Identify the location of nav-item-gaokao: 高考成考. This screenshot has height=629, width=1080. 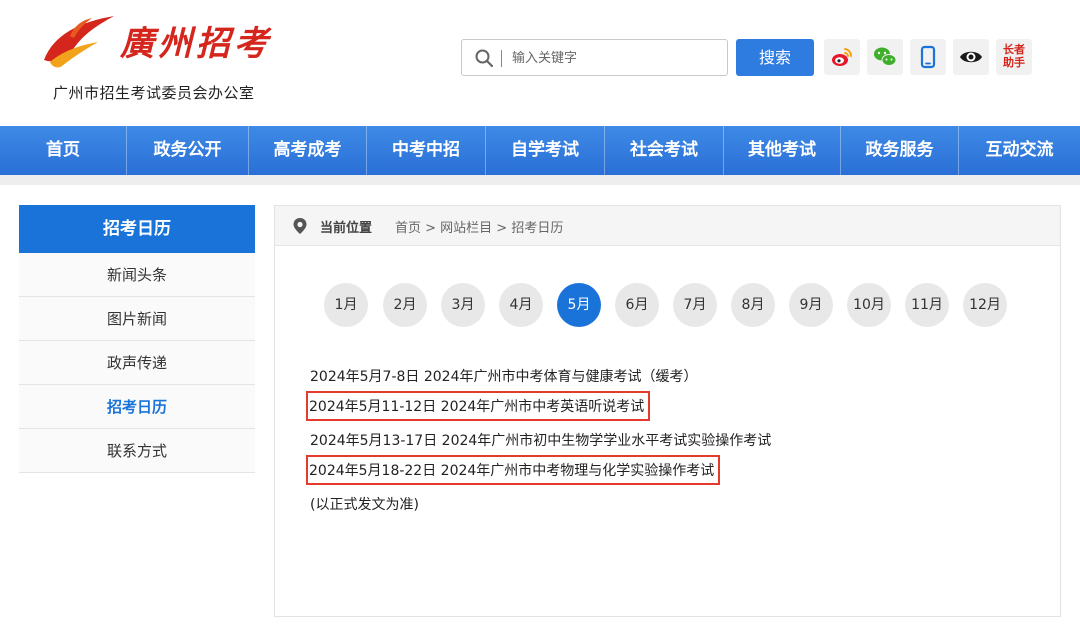
(308, 150).